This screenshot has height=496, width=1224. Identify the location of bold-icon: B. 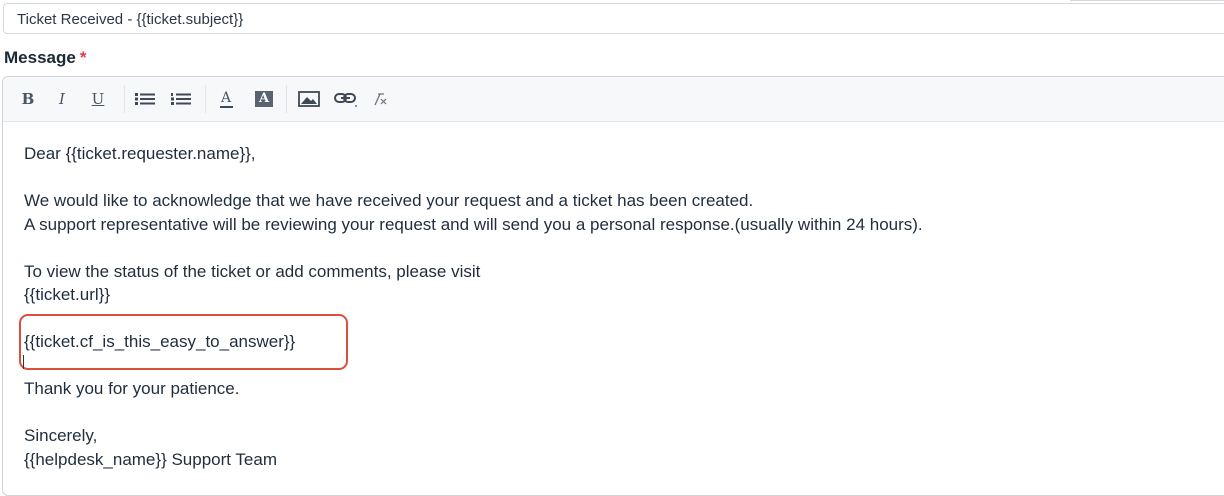
(28, 99).